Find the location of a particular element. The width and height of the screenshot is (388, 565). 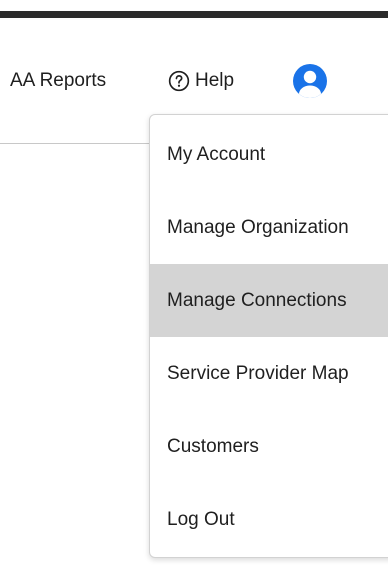

menu-item-manage-organization: Manage Organization is located at coordinates (269, 227).